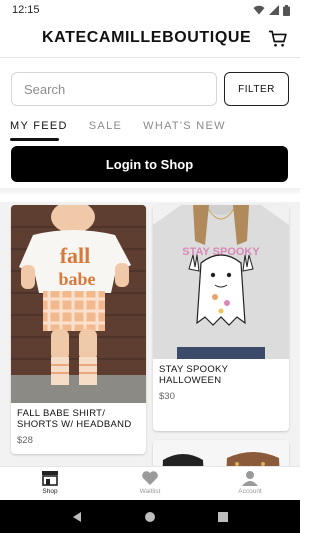 The image size is (320, 533). Describe the element at coordinates (150, 10) in the screenshot. I see `status-bar: 12:15` at that location.